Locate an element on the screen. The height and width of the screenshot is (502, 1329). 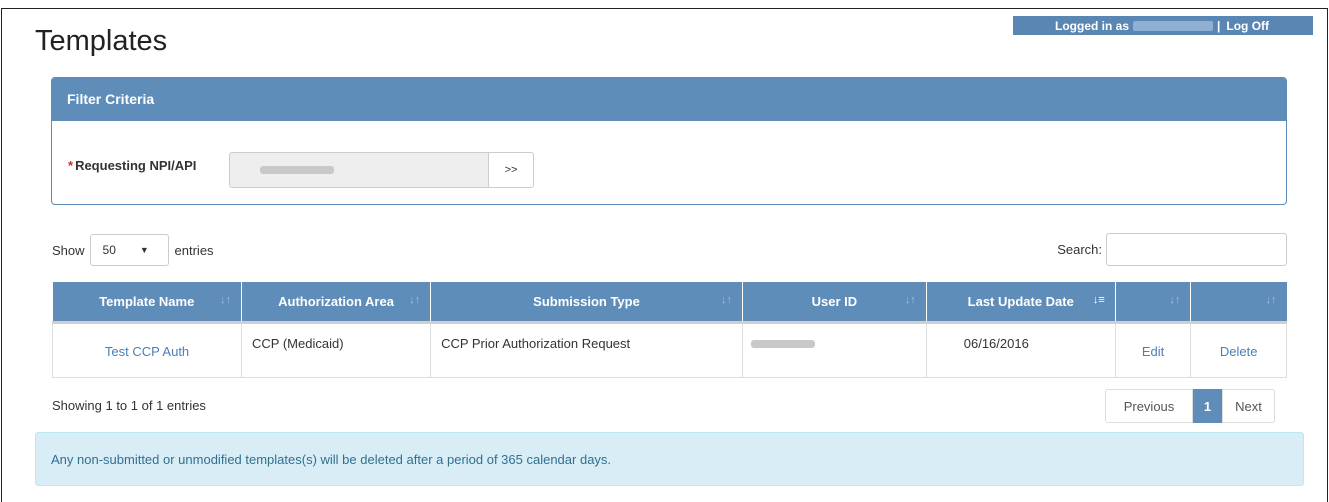
cell-authorization-area: CCP (Medicaid) is located at coordinates (336, 349).